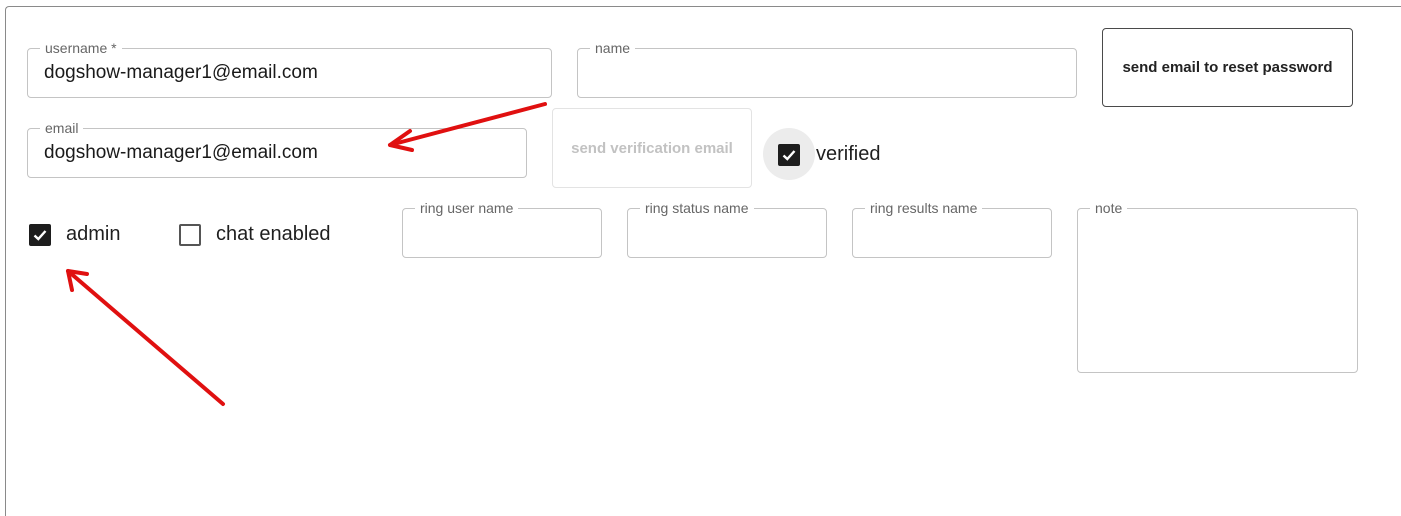  What do you see at coordinates (280, 153) in the screenshot?
I see `email-input` at bounding box center [280, 153].